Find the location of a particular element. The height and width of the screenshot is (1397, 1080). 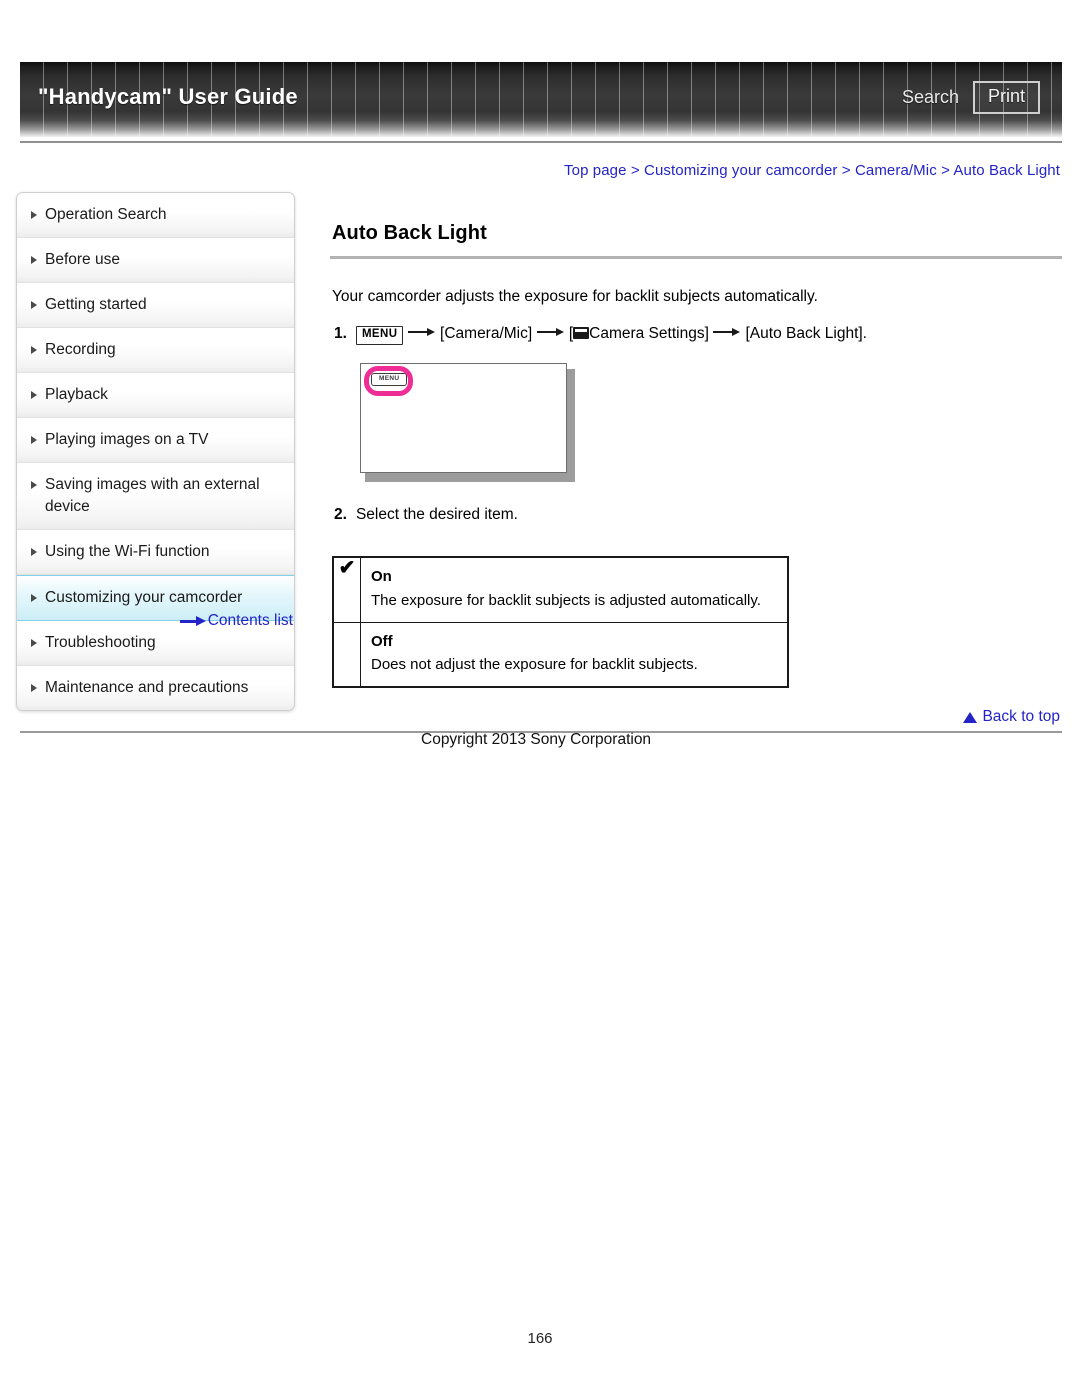

camera-settings-icon is located at coordinates (581, 333).